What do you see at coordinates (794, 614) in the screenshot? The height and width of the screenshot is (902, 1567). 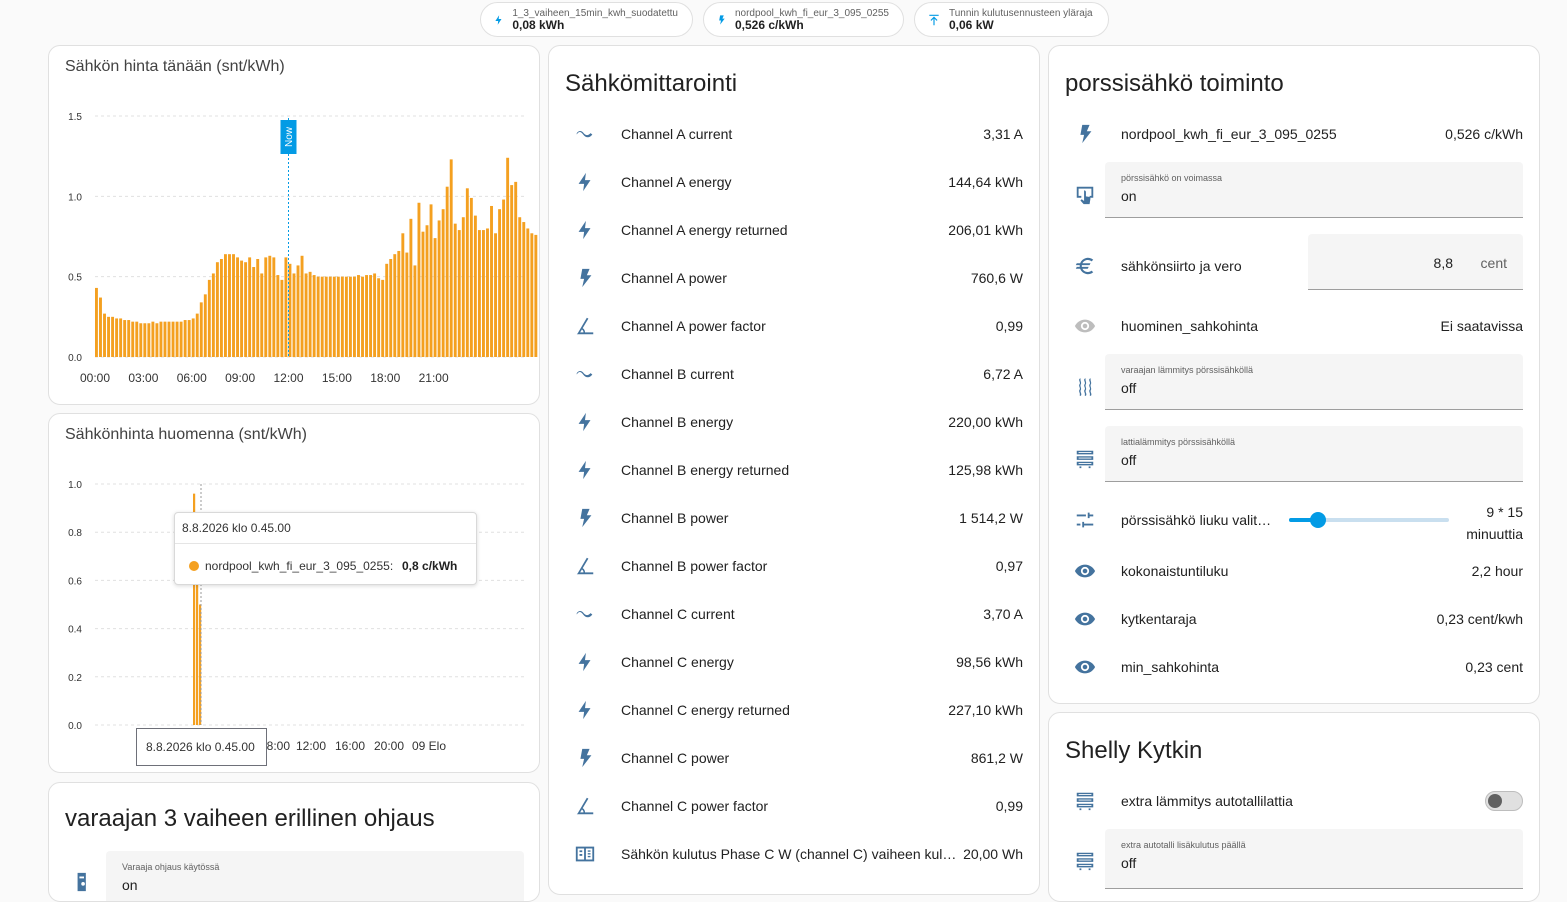 I see `metering-row: Channel C current 3,70 A` at bounding box center [794, 614].